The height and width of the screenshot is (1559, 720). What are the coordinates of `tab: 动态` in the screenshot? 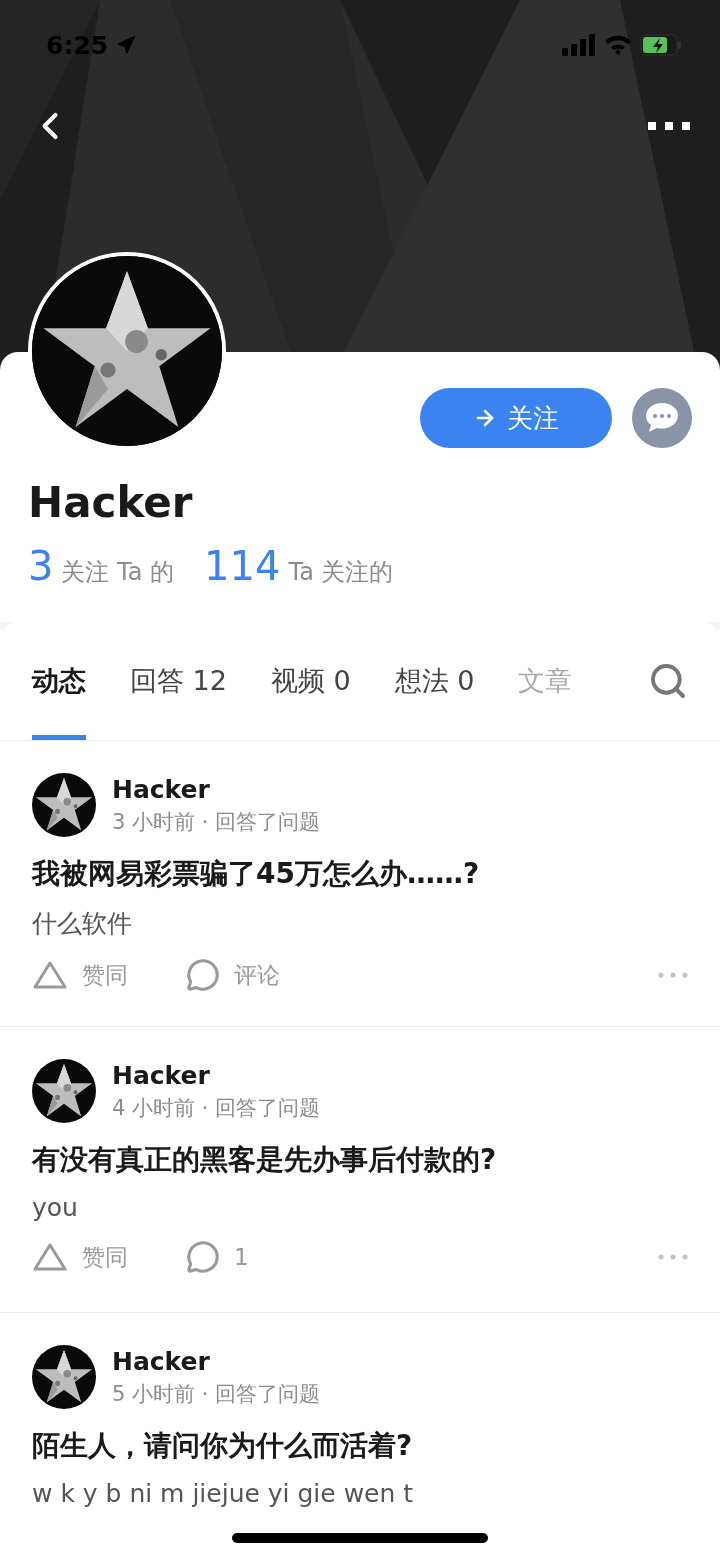 It's located at (59, 681).